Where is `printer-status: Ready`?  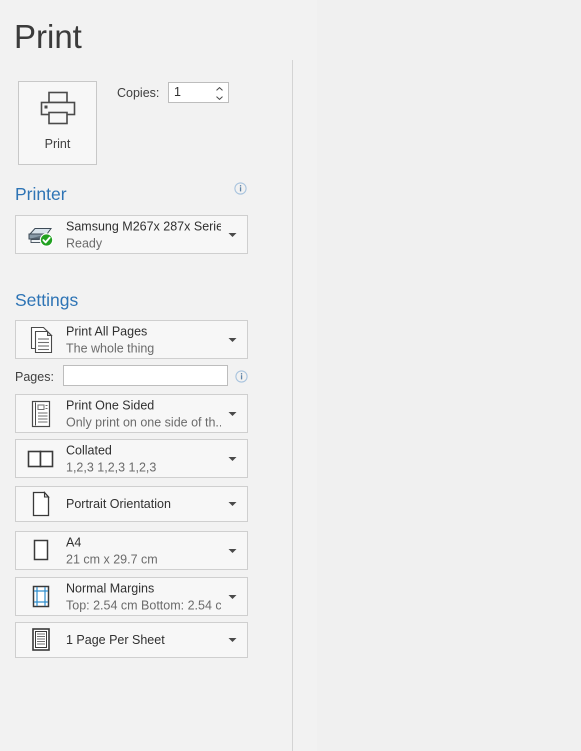
printer-status: Ready is located at coordinates (84, 243).